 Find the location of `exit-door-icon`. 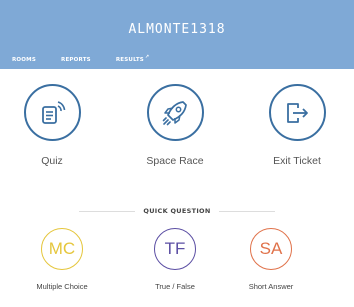

exit-door-icon is located at coordinates (297, 112).